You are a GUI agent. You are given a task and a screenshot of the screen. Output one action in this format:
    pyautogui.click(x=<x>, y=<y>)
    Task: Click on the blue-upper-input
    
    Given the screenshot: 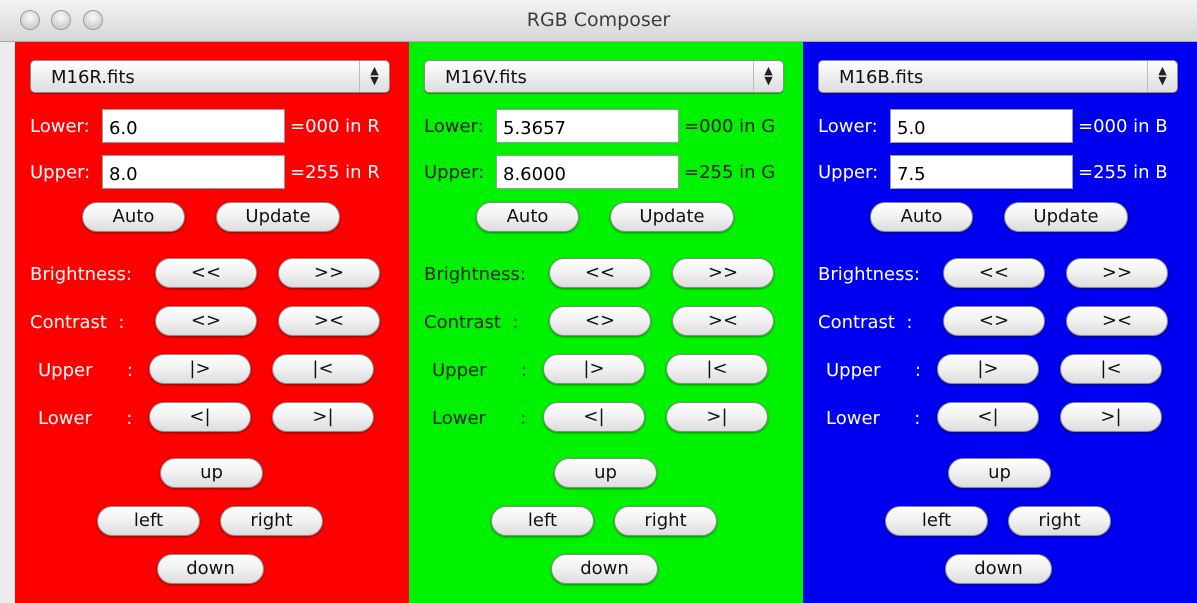 What is the action you would take?
    pyautogui.click(x=981, y=172)
    